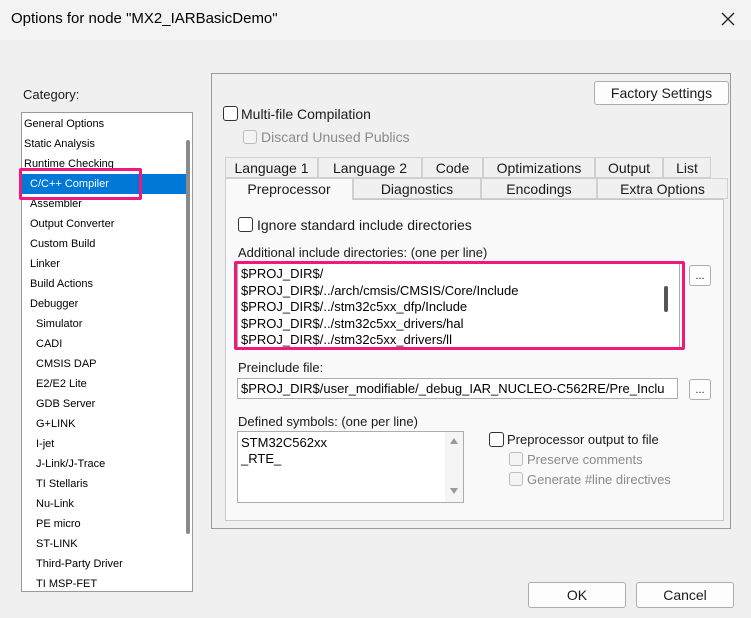 Image resolution: width=751 pixels, height=618 pixels. Describe the element at coordinates (335, 137) in the screenshot. I see `discard-label: Discard Unused Publics` at that location.